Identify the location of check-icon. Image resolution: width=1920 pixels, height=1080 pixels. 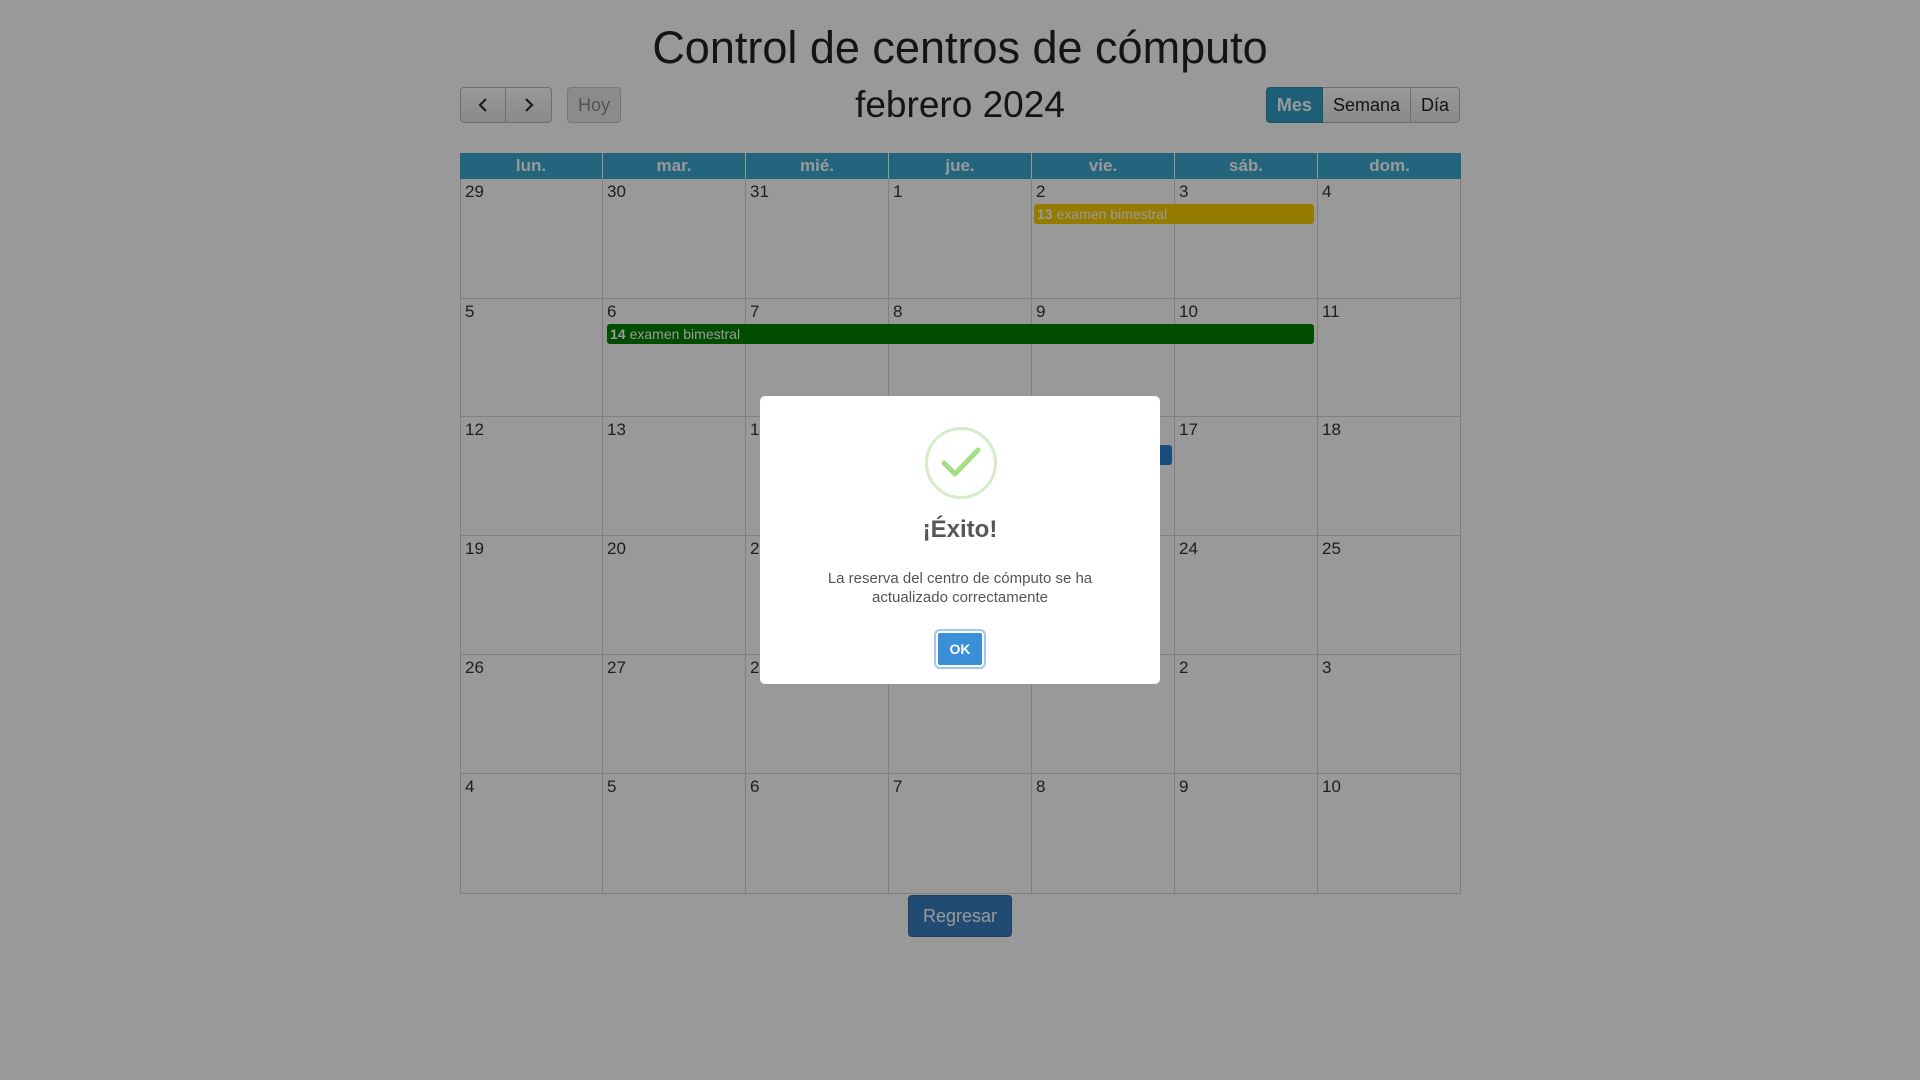
(961, 462).